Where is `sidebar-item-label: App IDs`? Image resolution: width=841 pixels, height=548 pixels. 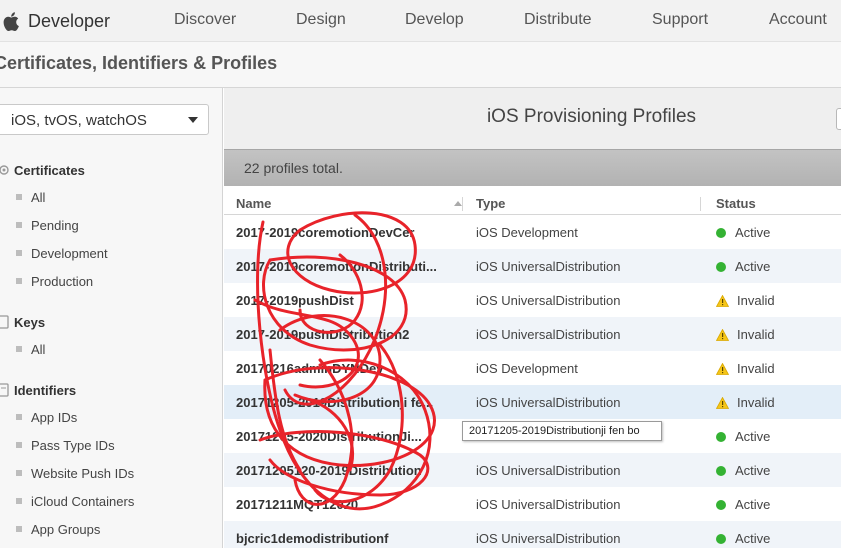
sidebar-item-label: App IDs is located at coordinates (54, 417).